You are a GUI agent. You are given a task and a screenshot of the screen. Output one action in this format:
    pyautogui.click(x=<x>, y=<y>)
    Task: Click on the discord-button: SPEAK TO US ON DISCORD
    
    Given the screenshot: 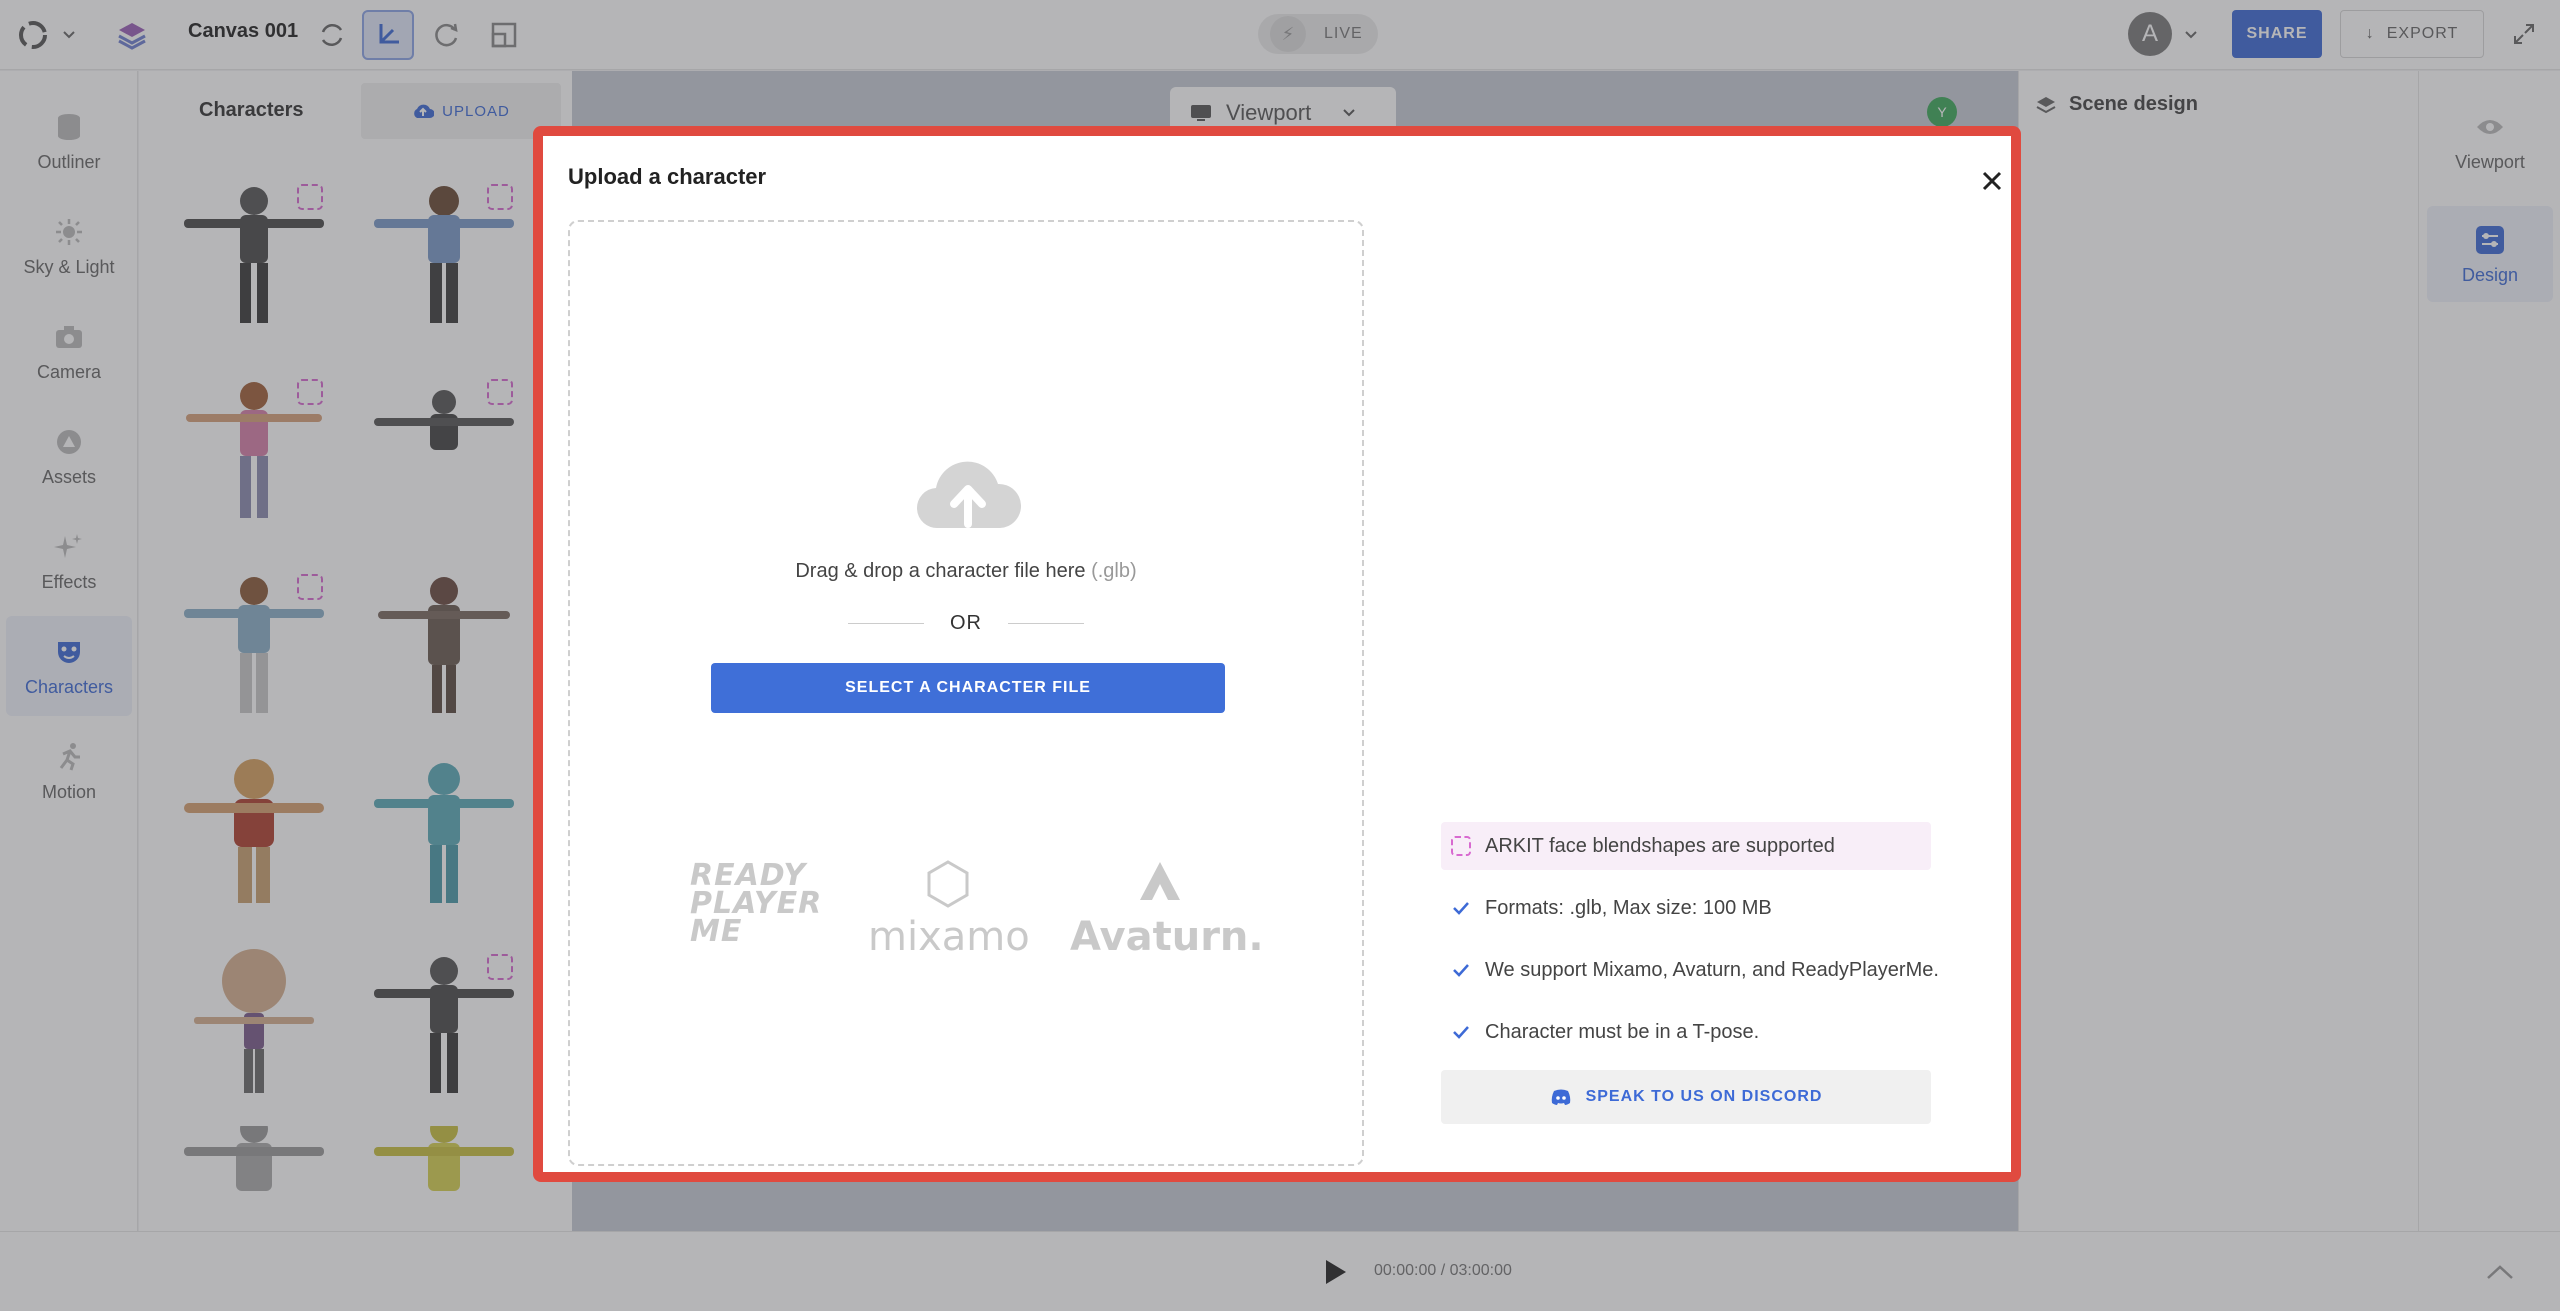 What is the action you would take?
    pyautogui.click(x=1686, y=1097)
    